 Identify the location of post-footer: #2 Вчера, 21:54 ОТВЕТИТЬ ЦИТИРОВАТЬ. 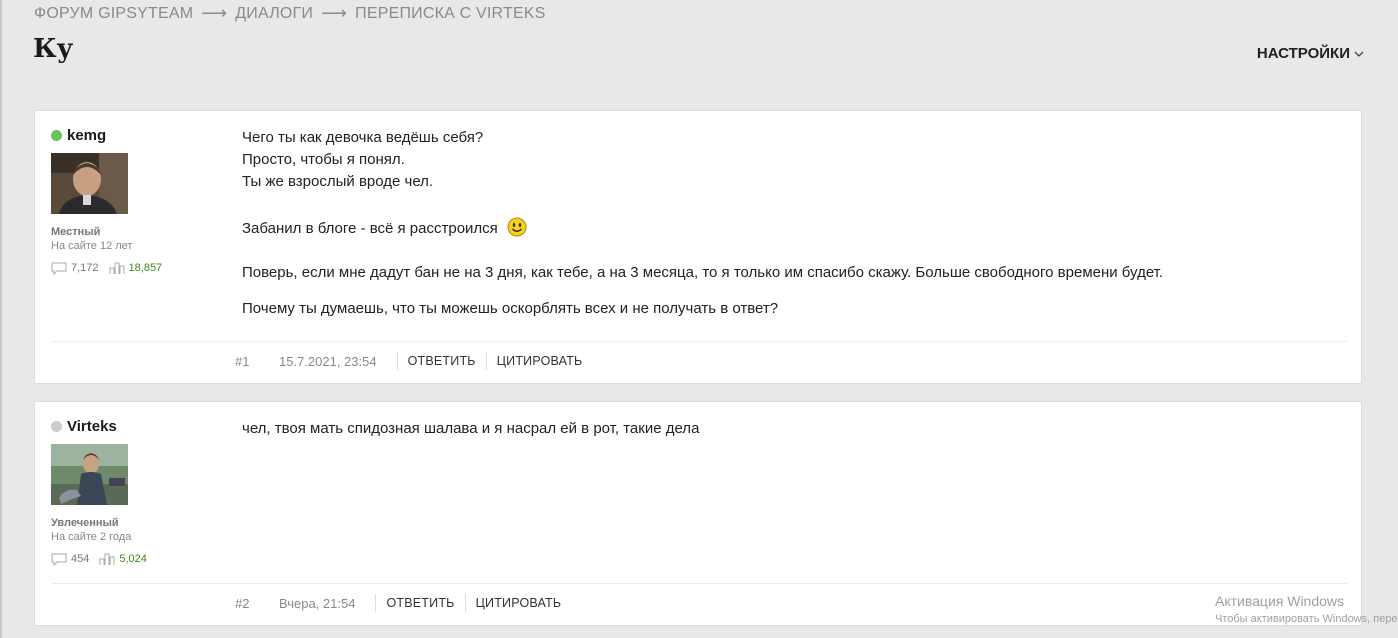
(699, 603).